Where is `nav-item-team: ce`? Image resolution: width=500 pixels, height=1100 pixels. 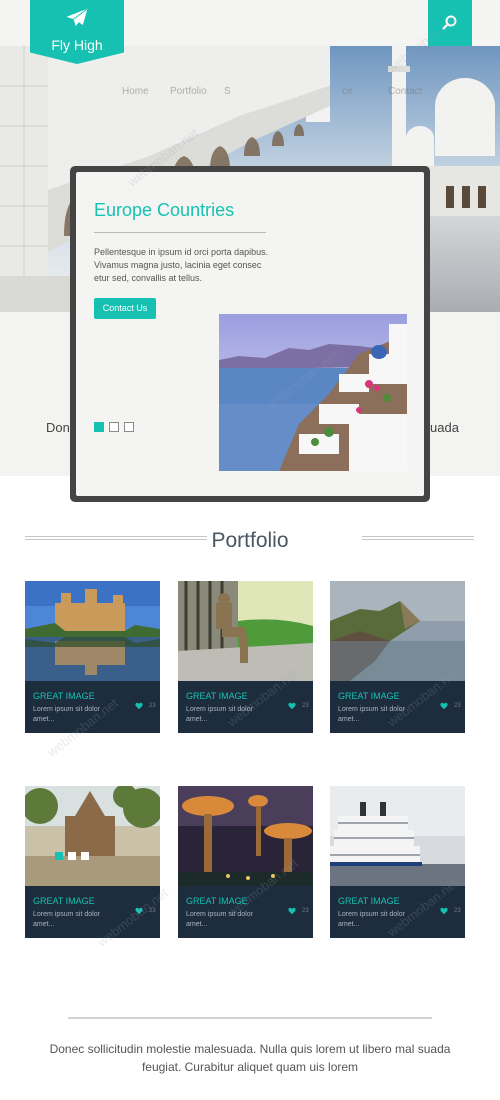 nav-item-team: ce is located at coordinates (347, 91).